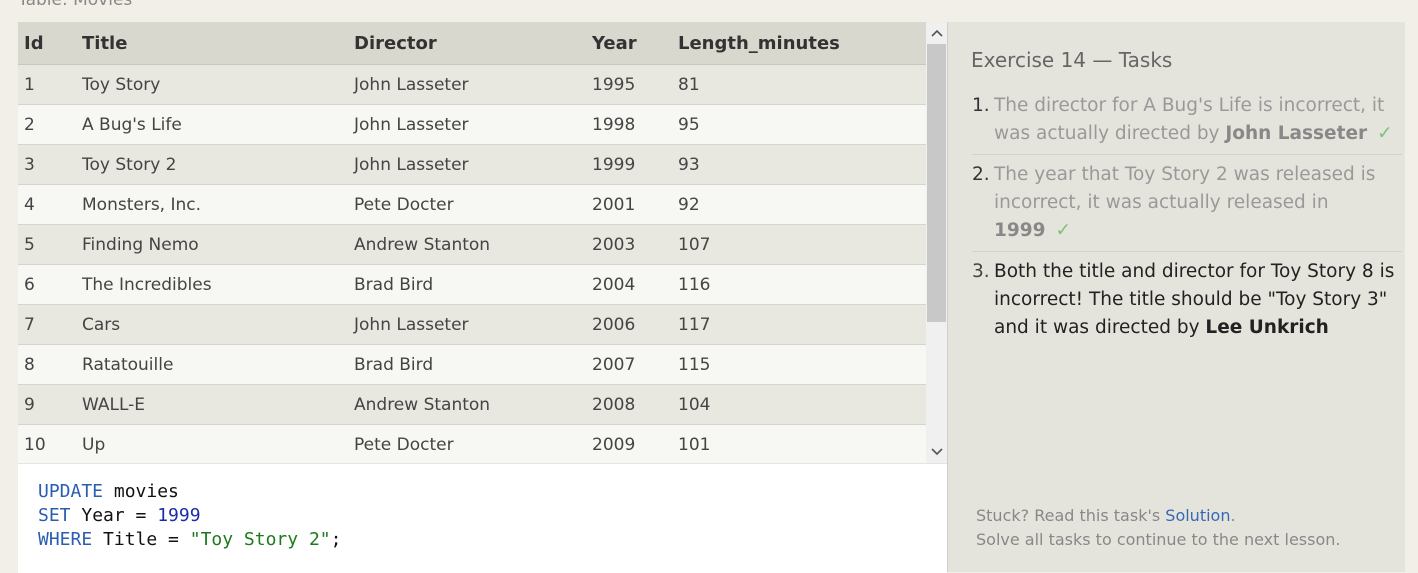 This screenshot has height=573, width=1418. I want to click on cell-id: 9, so click(50, 404).